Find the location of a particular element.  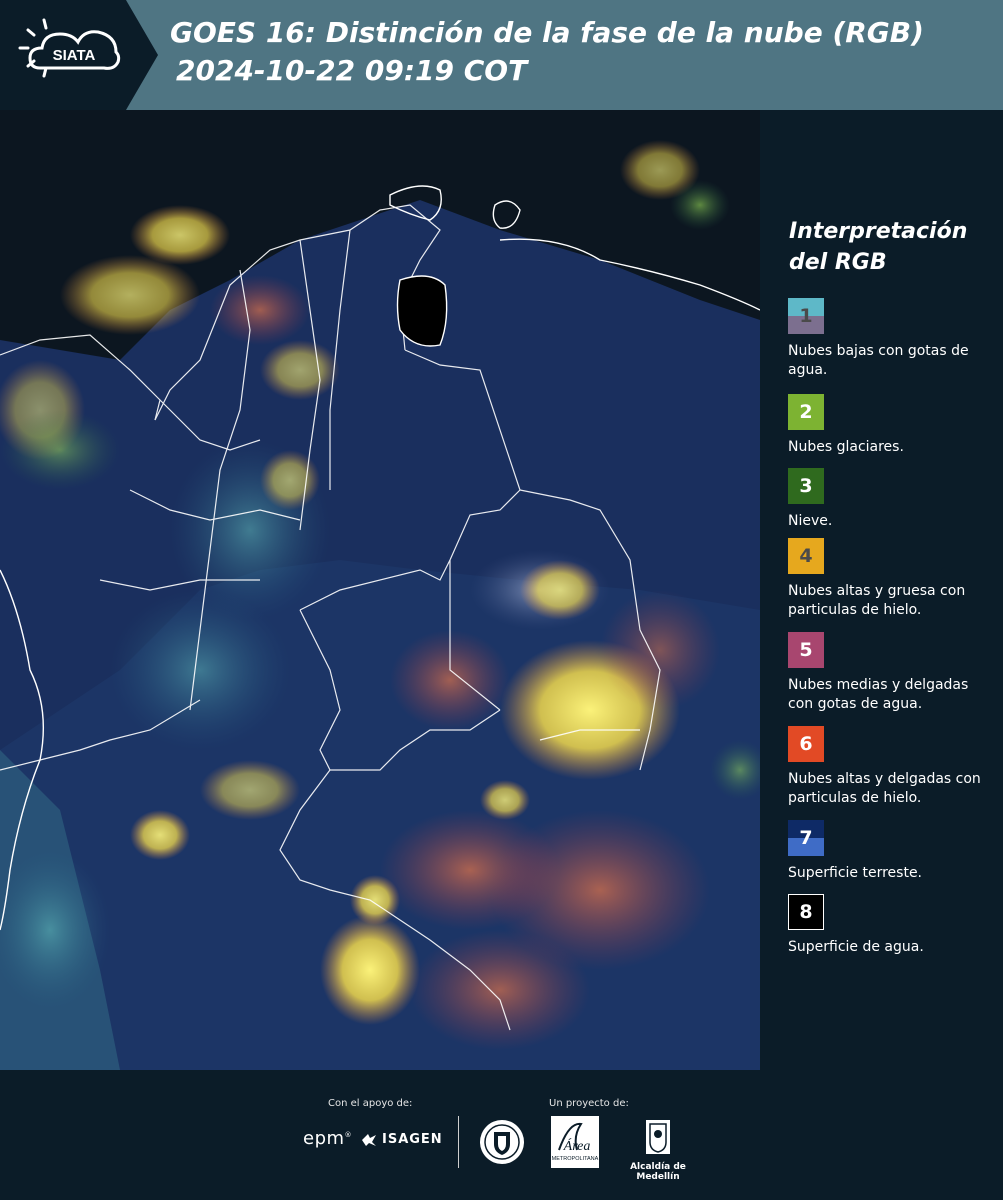

legend-number: 1 is located at coordinates (806, 316).